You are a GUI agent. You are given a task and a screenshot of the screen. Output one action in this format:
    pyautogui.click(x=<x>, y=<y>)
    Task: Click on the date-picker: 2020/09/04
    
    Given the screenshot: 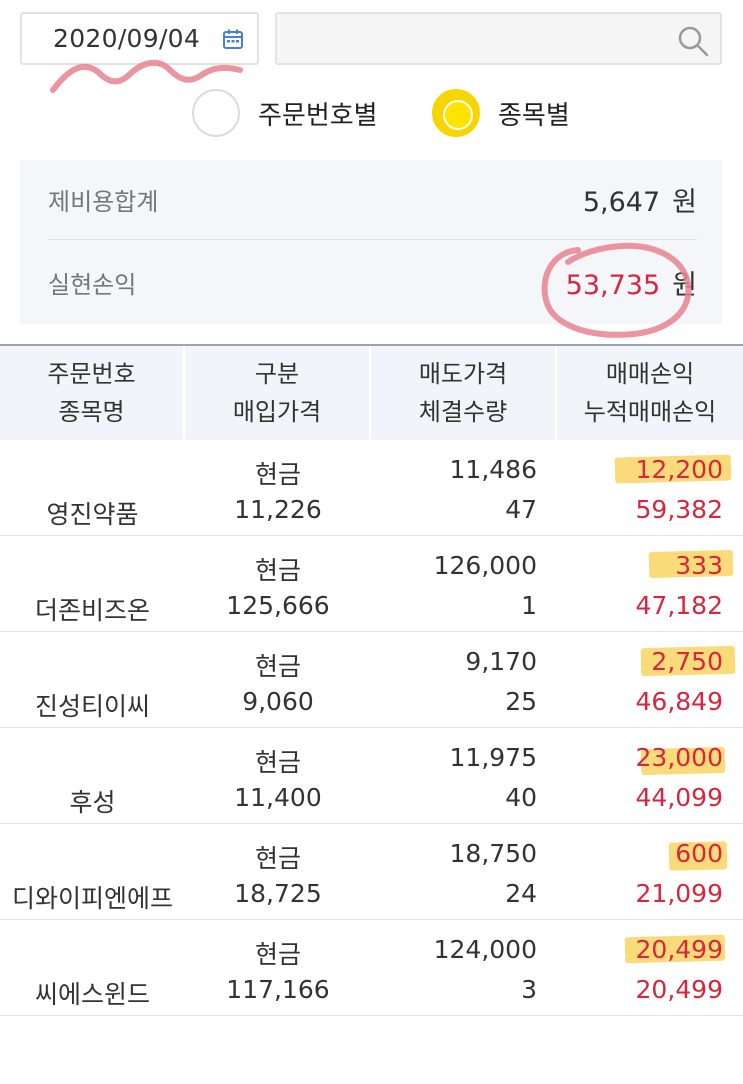 What is the action you would take?
    pyautogui.click(x=139, y=38)
    